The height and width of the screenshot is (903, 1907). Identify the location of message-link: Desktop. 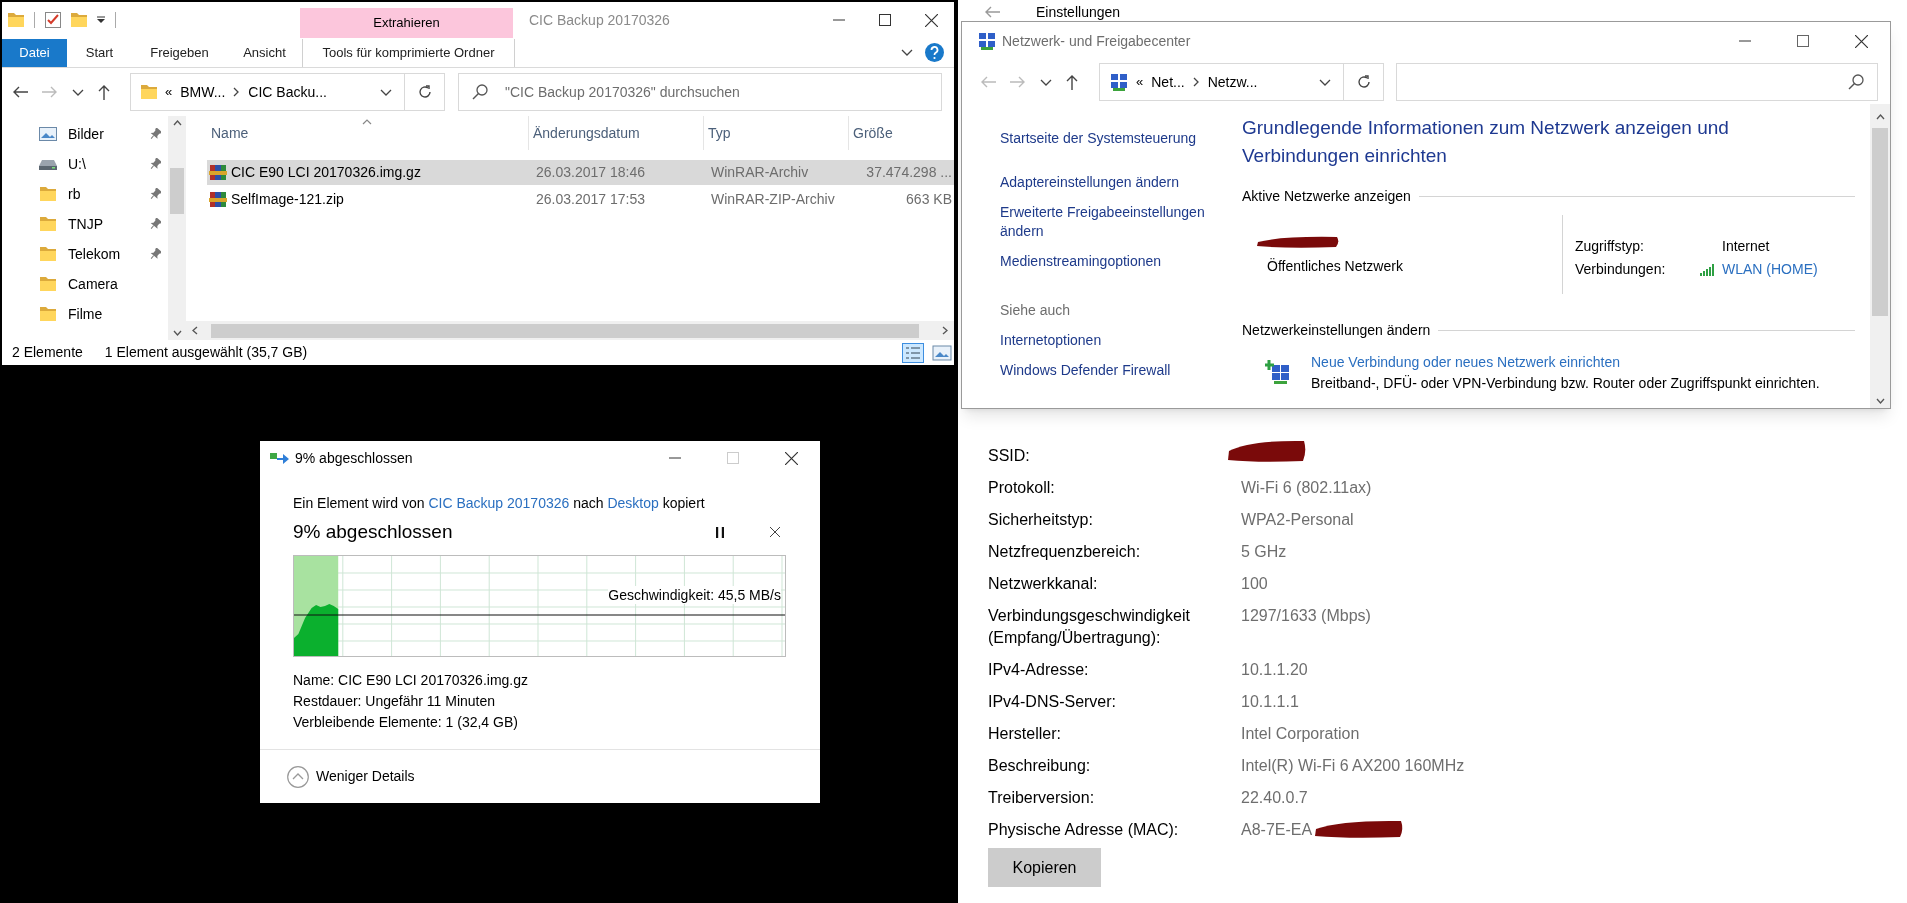
(633, 503).